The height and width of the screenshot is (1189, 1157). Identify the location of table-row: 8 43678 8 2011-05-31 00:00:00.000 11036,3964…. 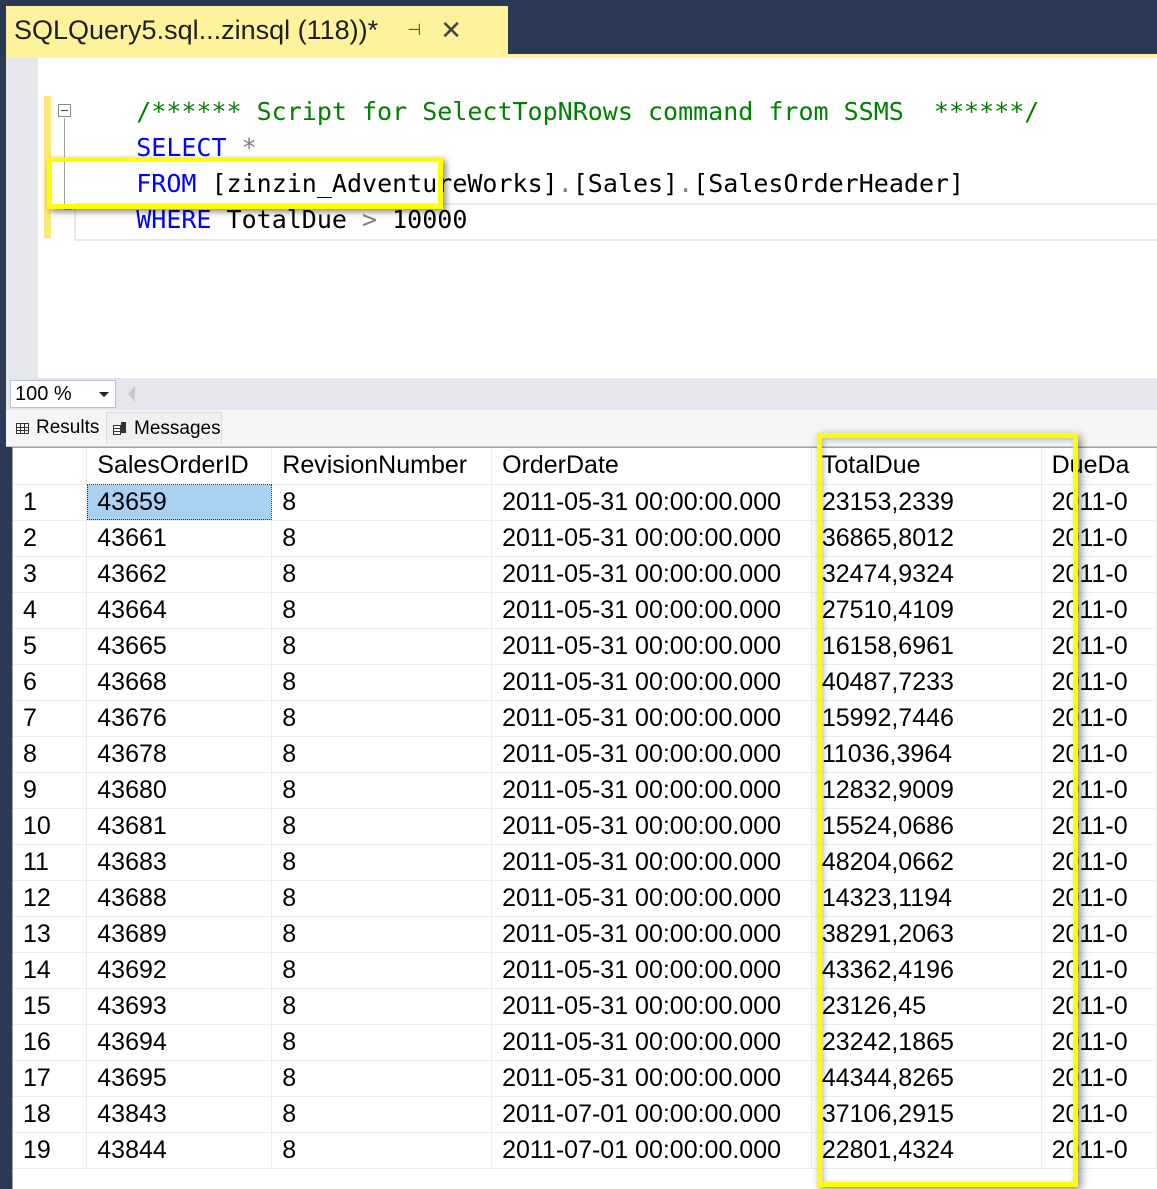
(585, 754).